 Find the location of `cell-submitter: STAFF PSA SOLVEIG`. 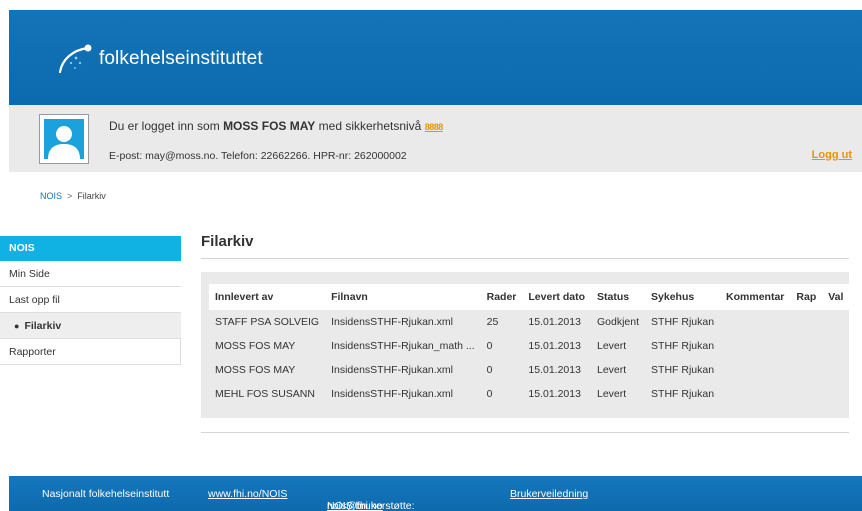

cell-submitter: STAFF PSA SOLVEIG is located at coordinates (267, 322).